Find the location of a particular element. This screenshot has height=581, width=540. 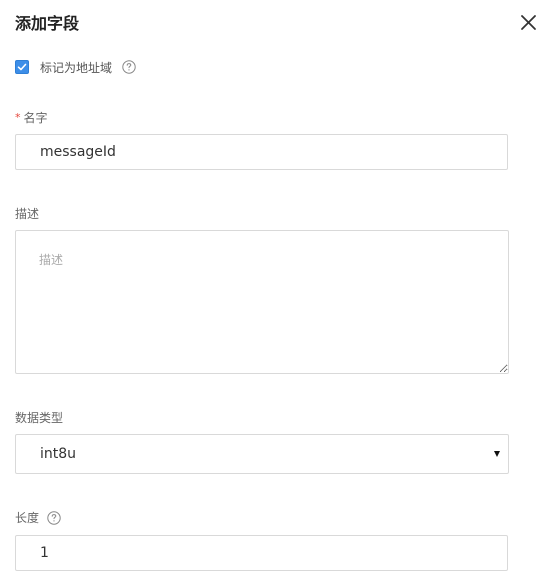

data-type-selected-value: int8u is located at coordinates (58, 454).